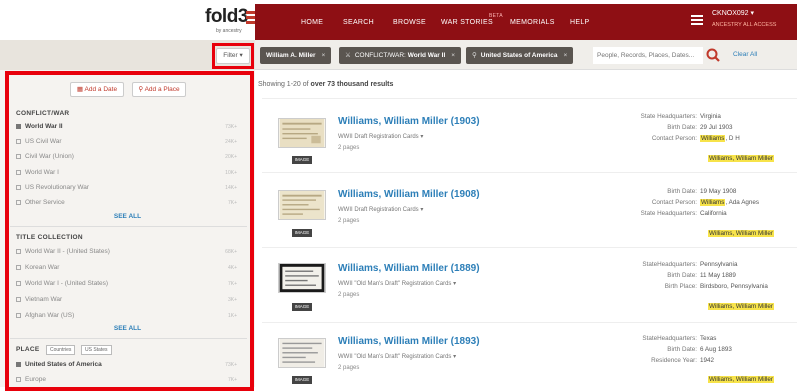 The width and height of the screenshot is (797, 391). Describe the element at coordinates (409, 121) in the screenshot. I see `record-title: Williams, William Miller (1903)` at that location.